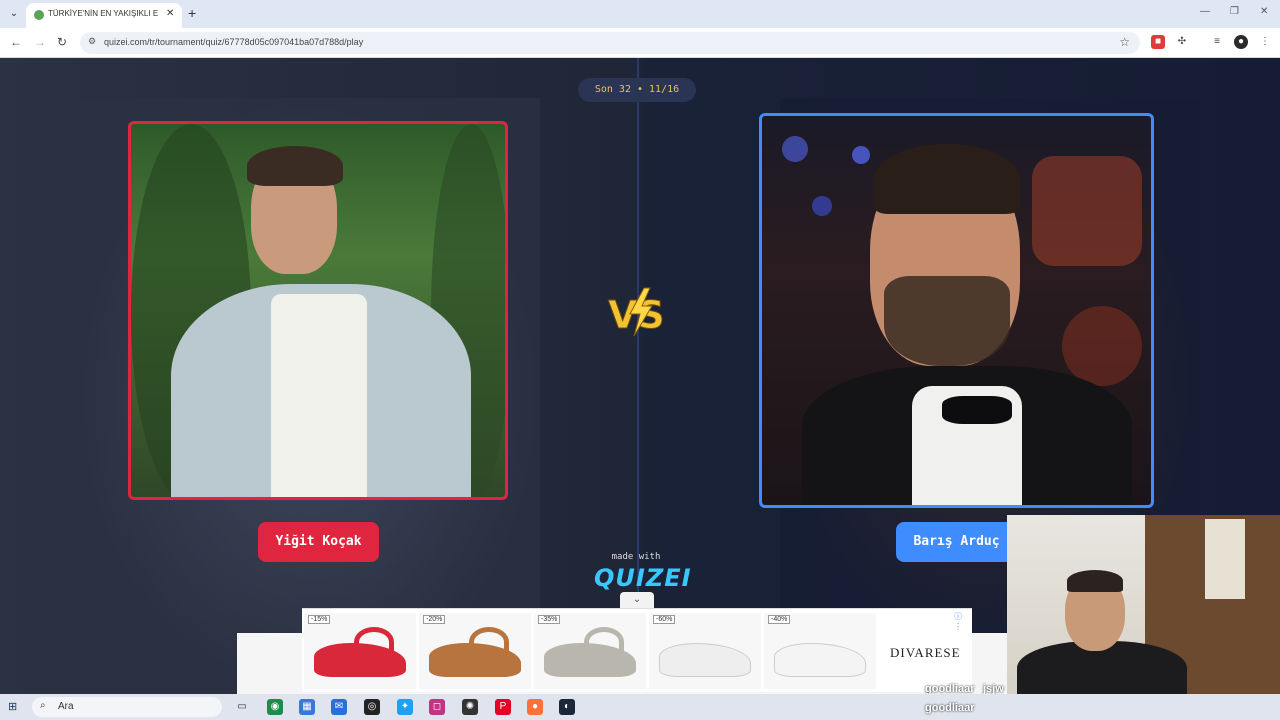 This screenshot has height=720, width=1280. I want to click on tab-search-menu-icon: ⌄, so click(14, 14).